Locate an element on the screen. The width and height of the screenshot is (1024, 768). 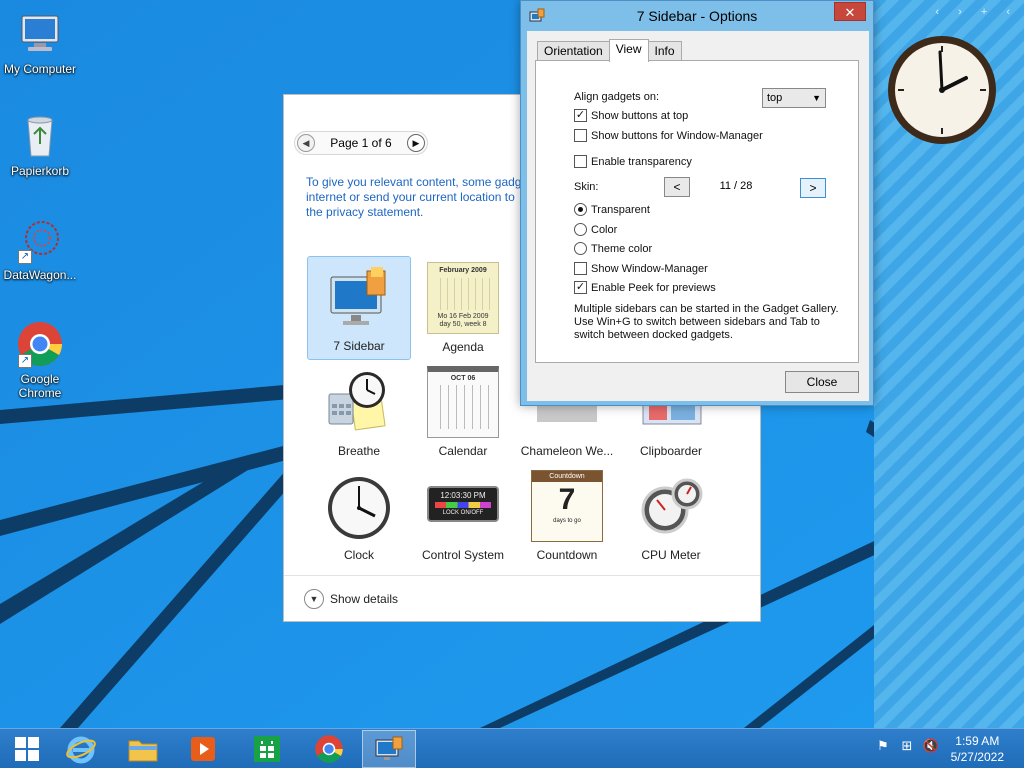
close-button: Close is located at coordinates (822, 382).